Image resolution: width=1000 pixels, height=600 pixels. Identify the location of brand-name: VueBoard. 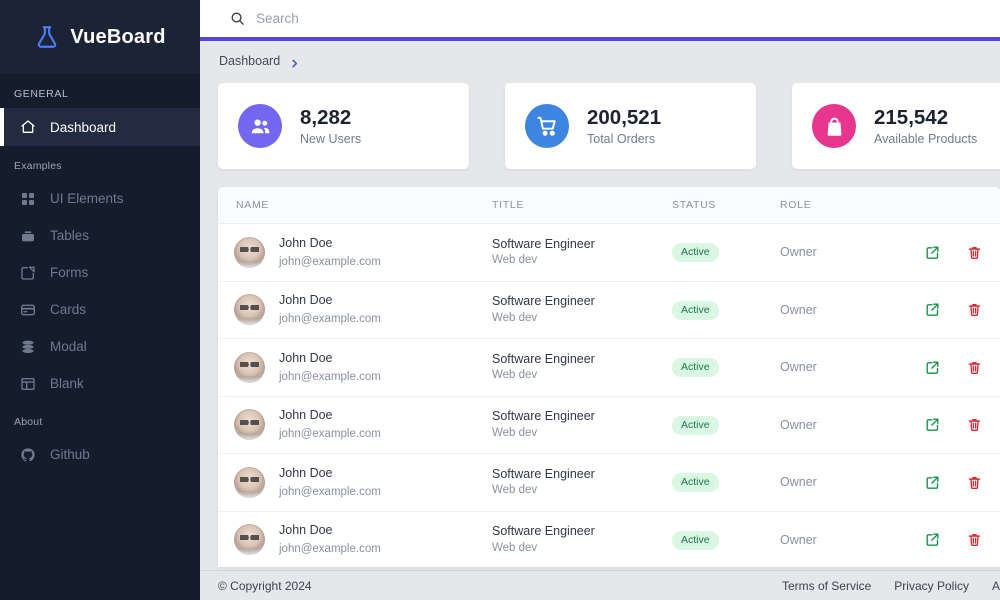
(118, 36).